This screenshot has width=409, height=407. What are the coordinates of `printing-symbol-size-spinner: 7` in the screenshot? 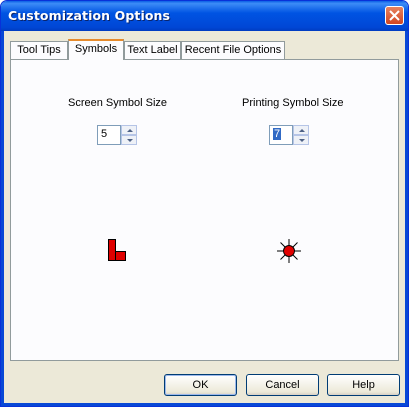 It's located at (289, 135).